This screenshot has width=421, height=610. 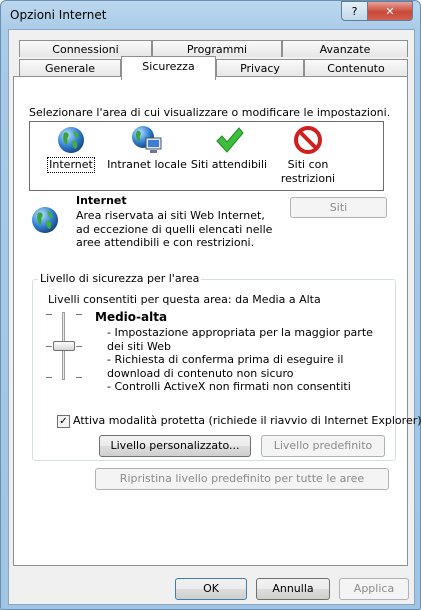 I want to click on security-level-slider, so click(x=64, y=346).